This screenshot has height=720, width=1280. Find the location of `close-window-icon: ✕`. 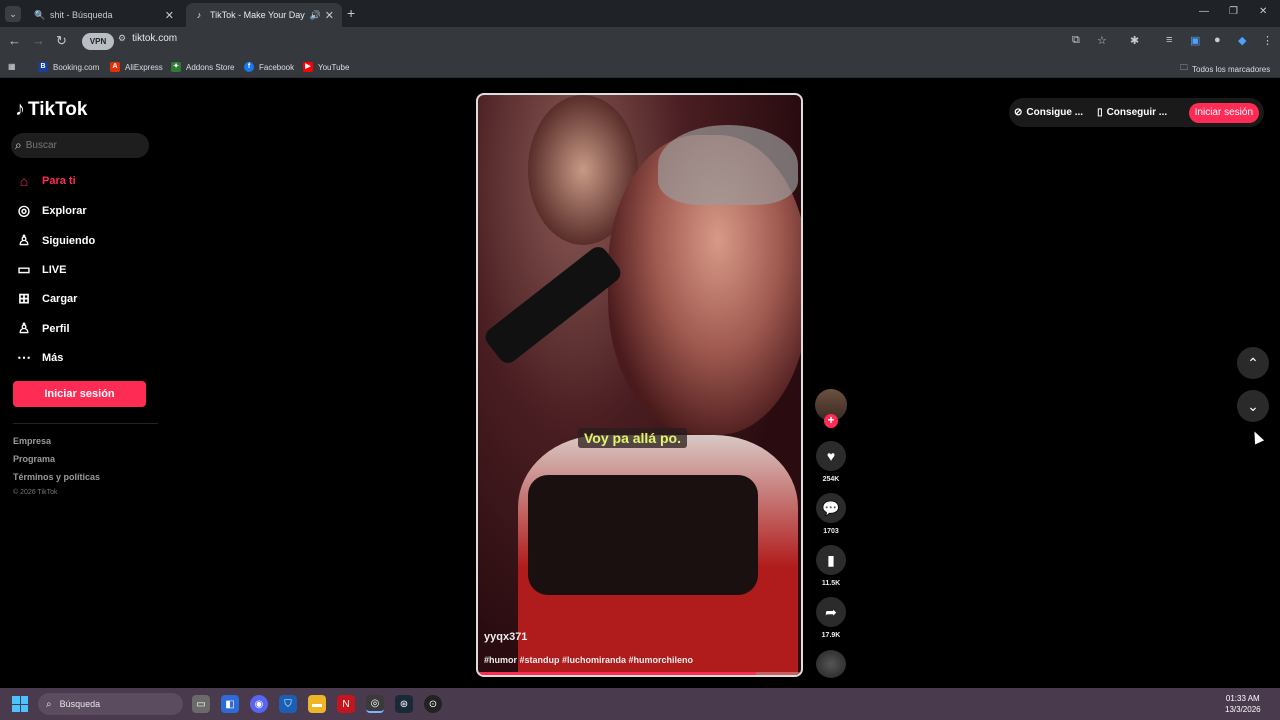

close-window-icon: ✕ is located at coordinates (1263, 11).